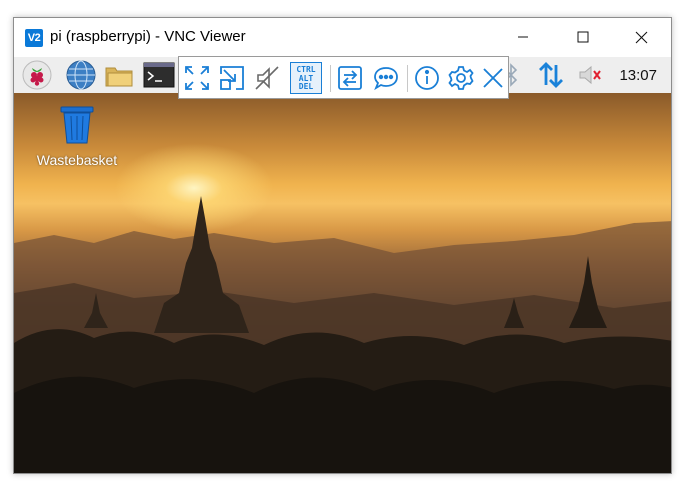 Image resolution: width=684 pixels, height=482 pixels. Describe the element at coordinates (119, 75) in the screenshot. I see `file-manager-icon` at that location.